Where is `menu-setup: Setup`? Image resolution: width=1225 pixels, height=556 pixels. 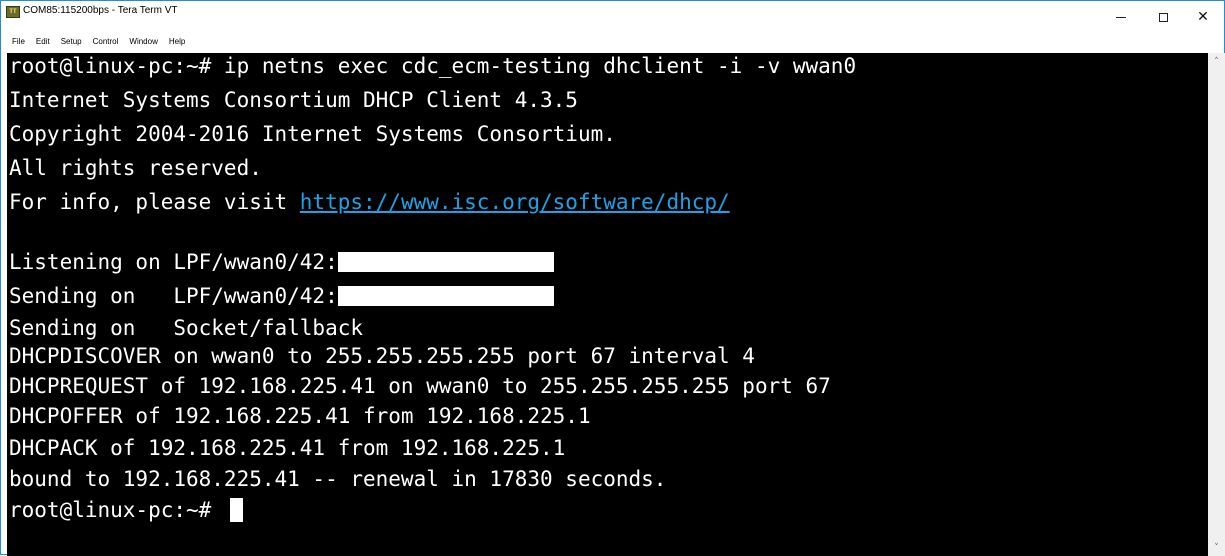 menu-setup: Setup is located at coordinates (71, 44).